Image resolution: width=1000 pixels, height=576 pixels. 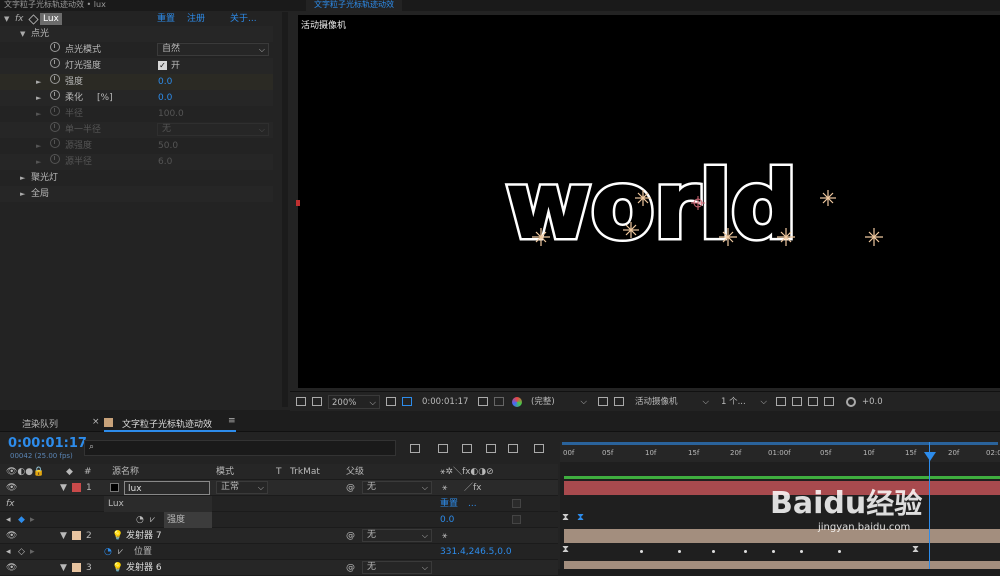 I want to click on stopwatch-icon: ◔, so click(x=140, y=520).